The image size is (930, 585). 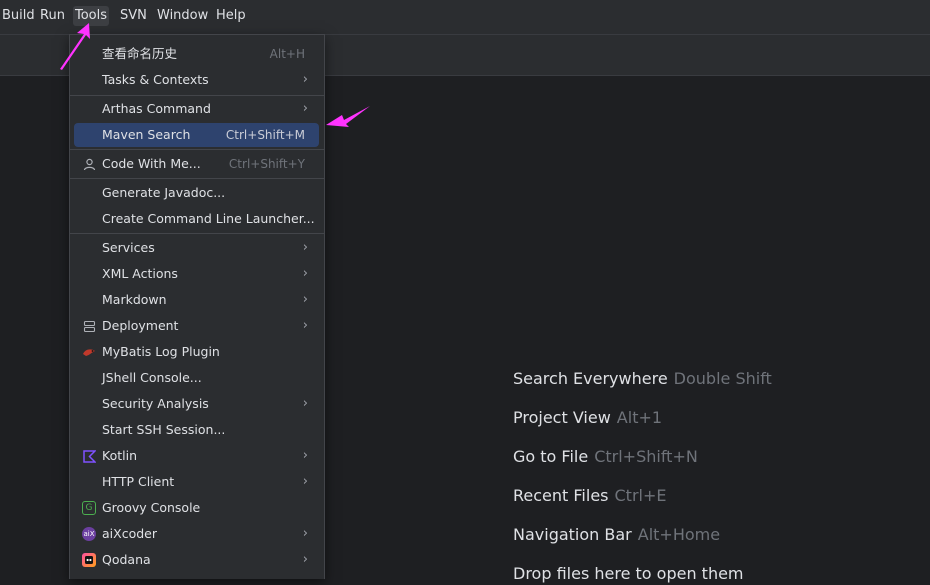 I want to click on menu-item-rename-history: 查看命名历史 Alt+H, so click(x=196, y=54).